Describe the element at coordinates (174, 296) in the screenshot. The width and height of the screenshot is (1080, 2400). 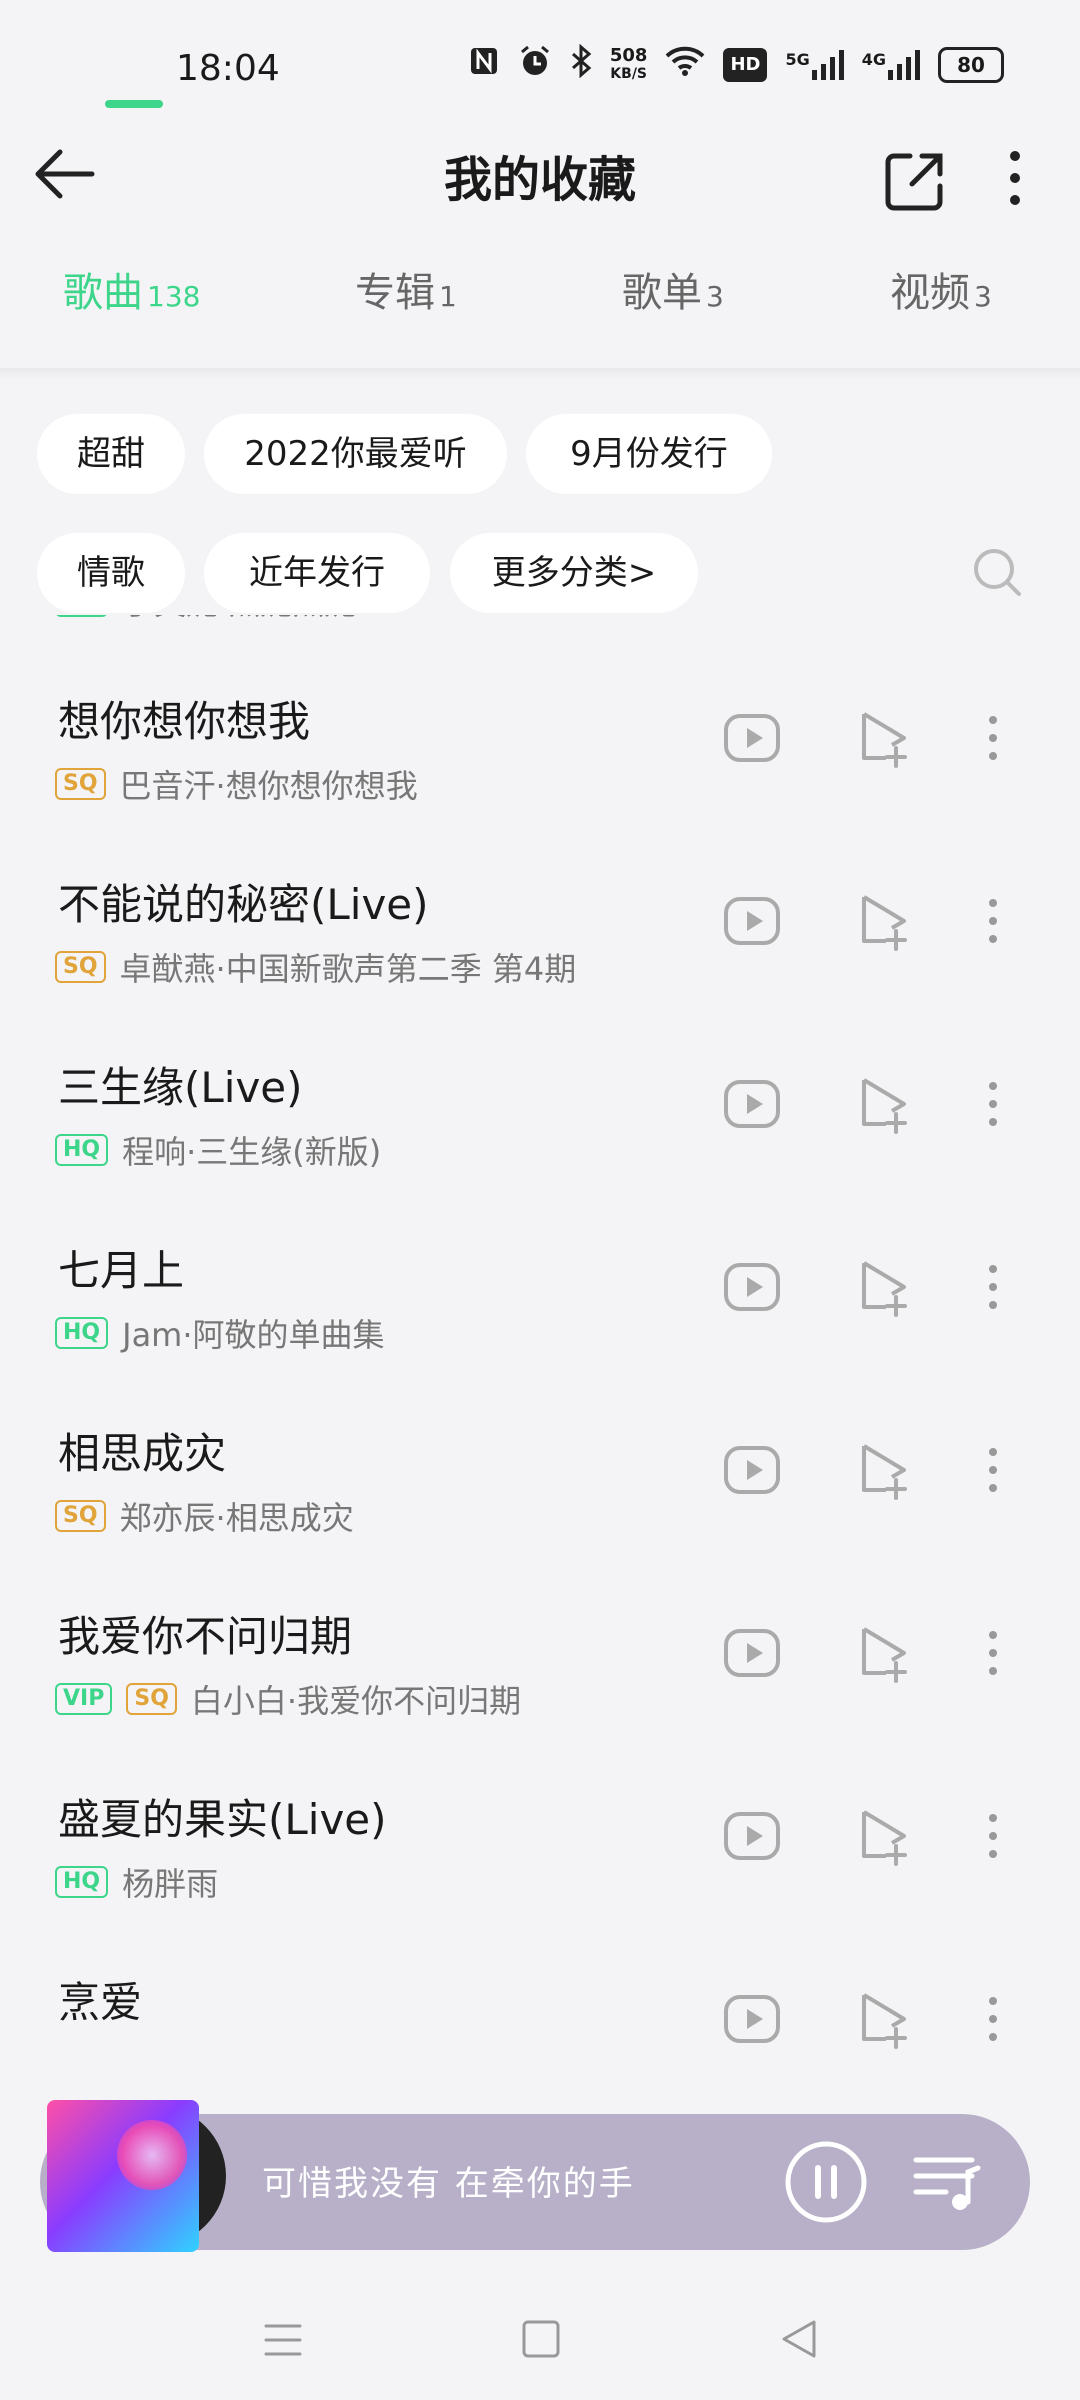
I see `tab-count: 138` at that location.